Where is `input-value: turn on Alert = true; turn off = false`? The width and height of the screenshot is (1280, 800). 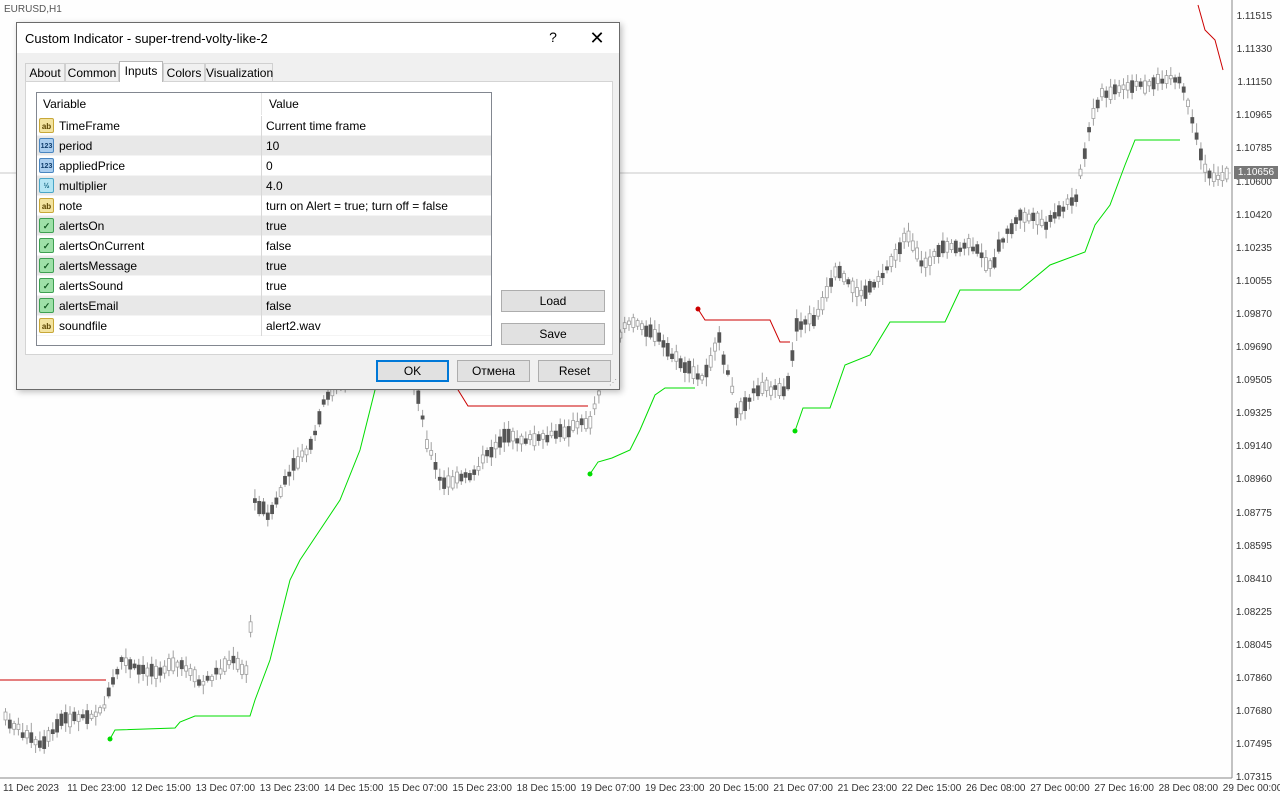 input-value: turn on Alert = true; turn off = false is located at coordinates (357, 206).